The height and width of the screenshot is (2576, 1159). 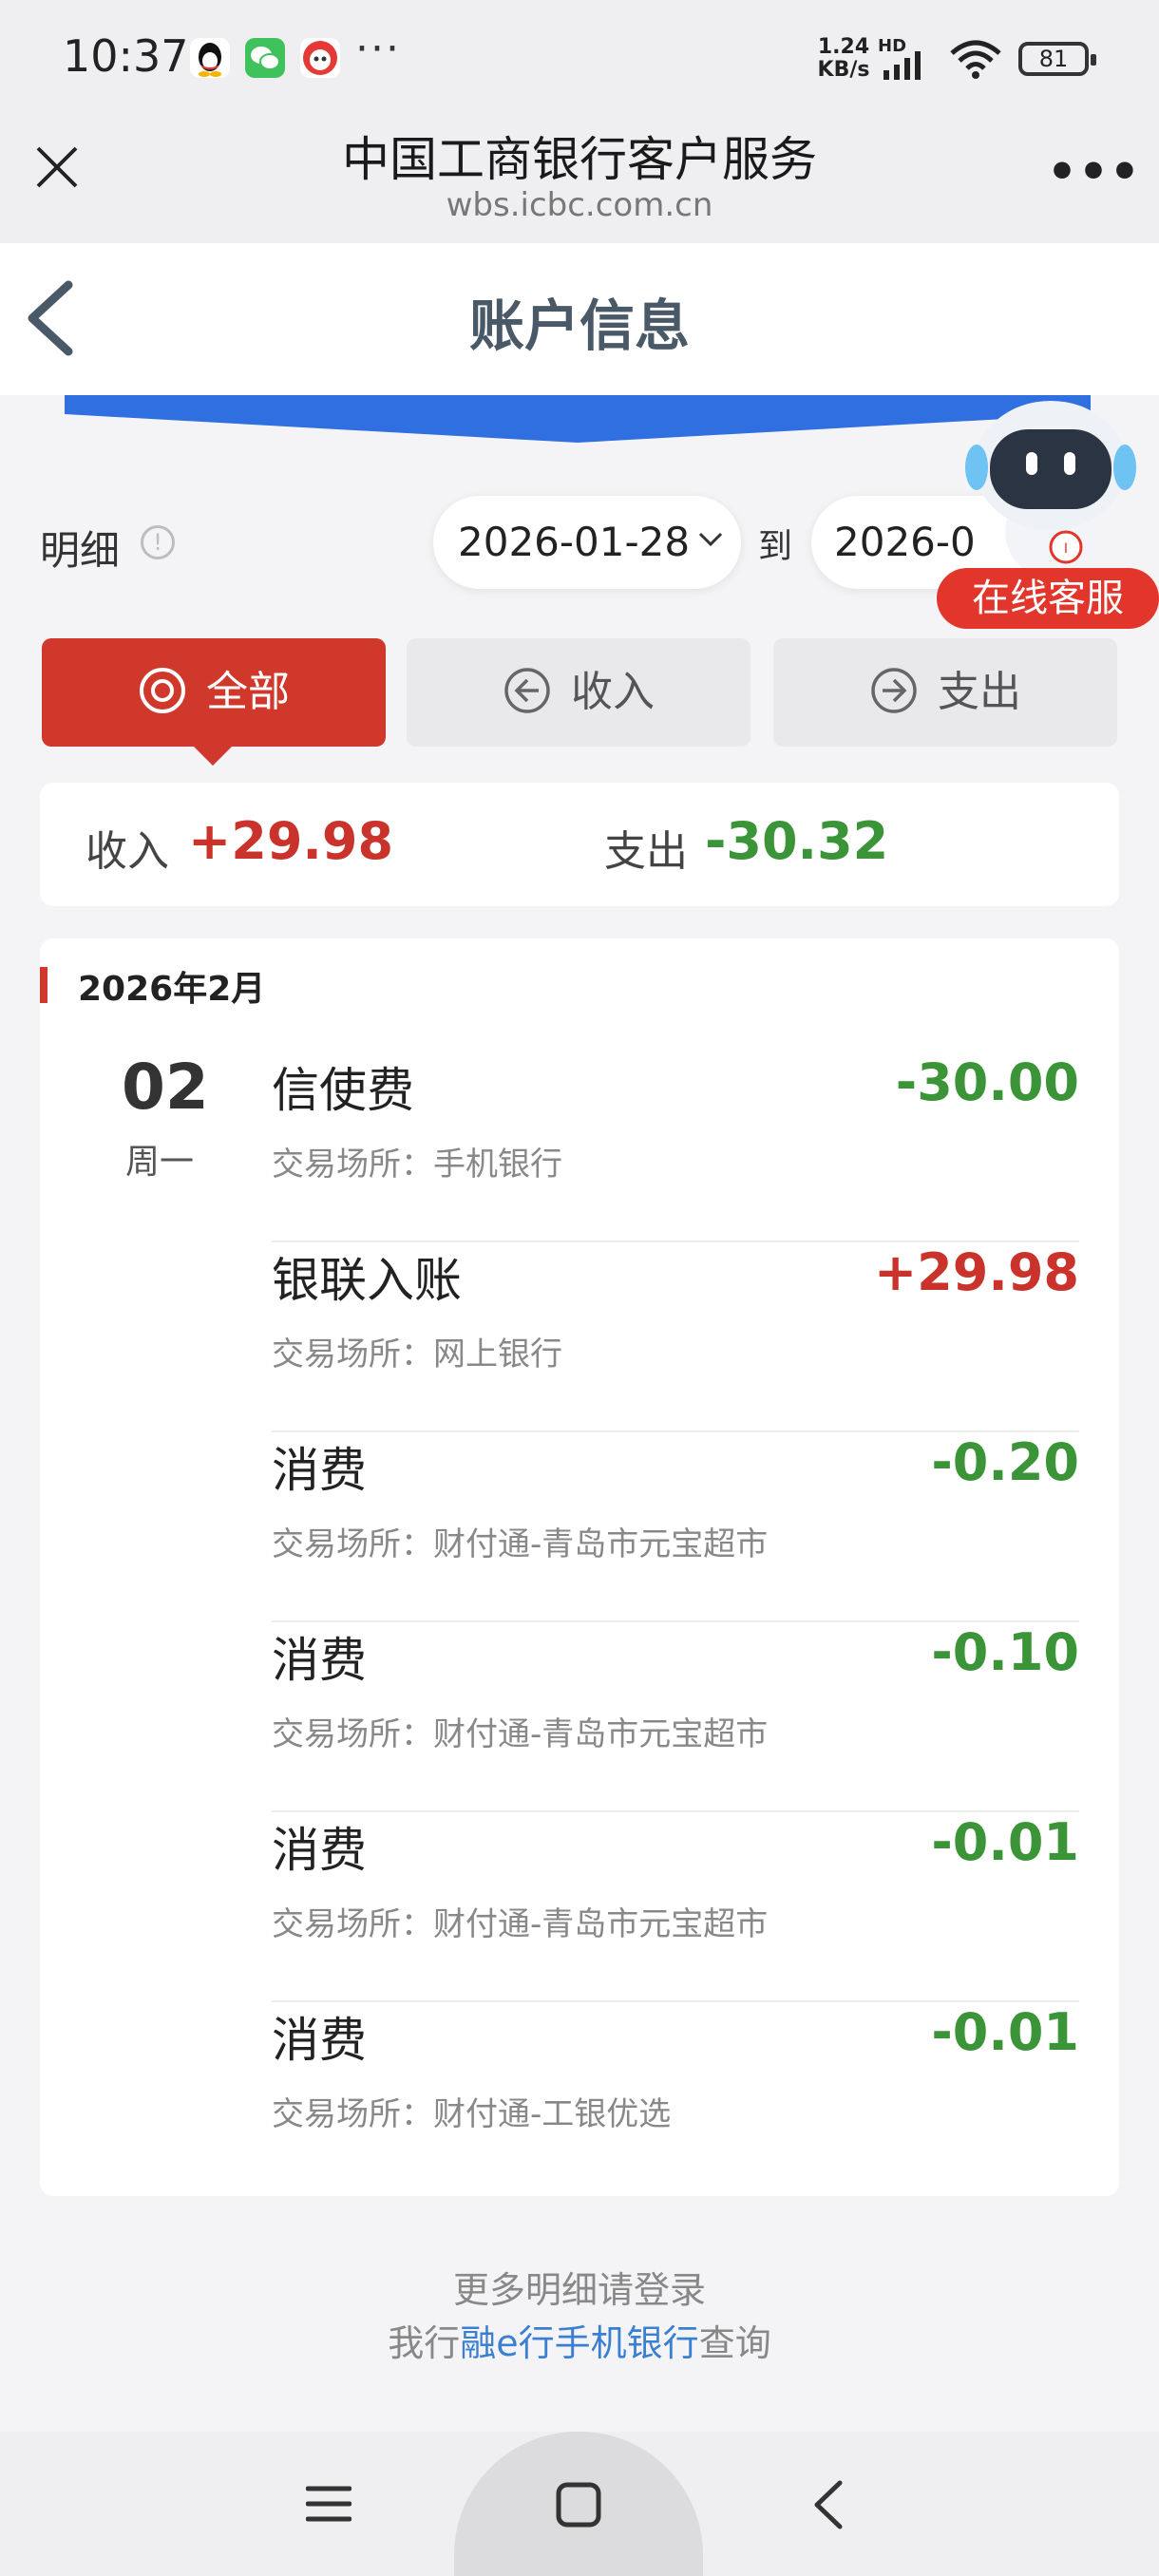 I want to click on menu-icon, so click(x=329, y=2504).